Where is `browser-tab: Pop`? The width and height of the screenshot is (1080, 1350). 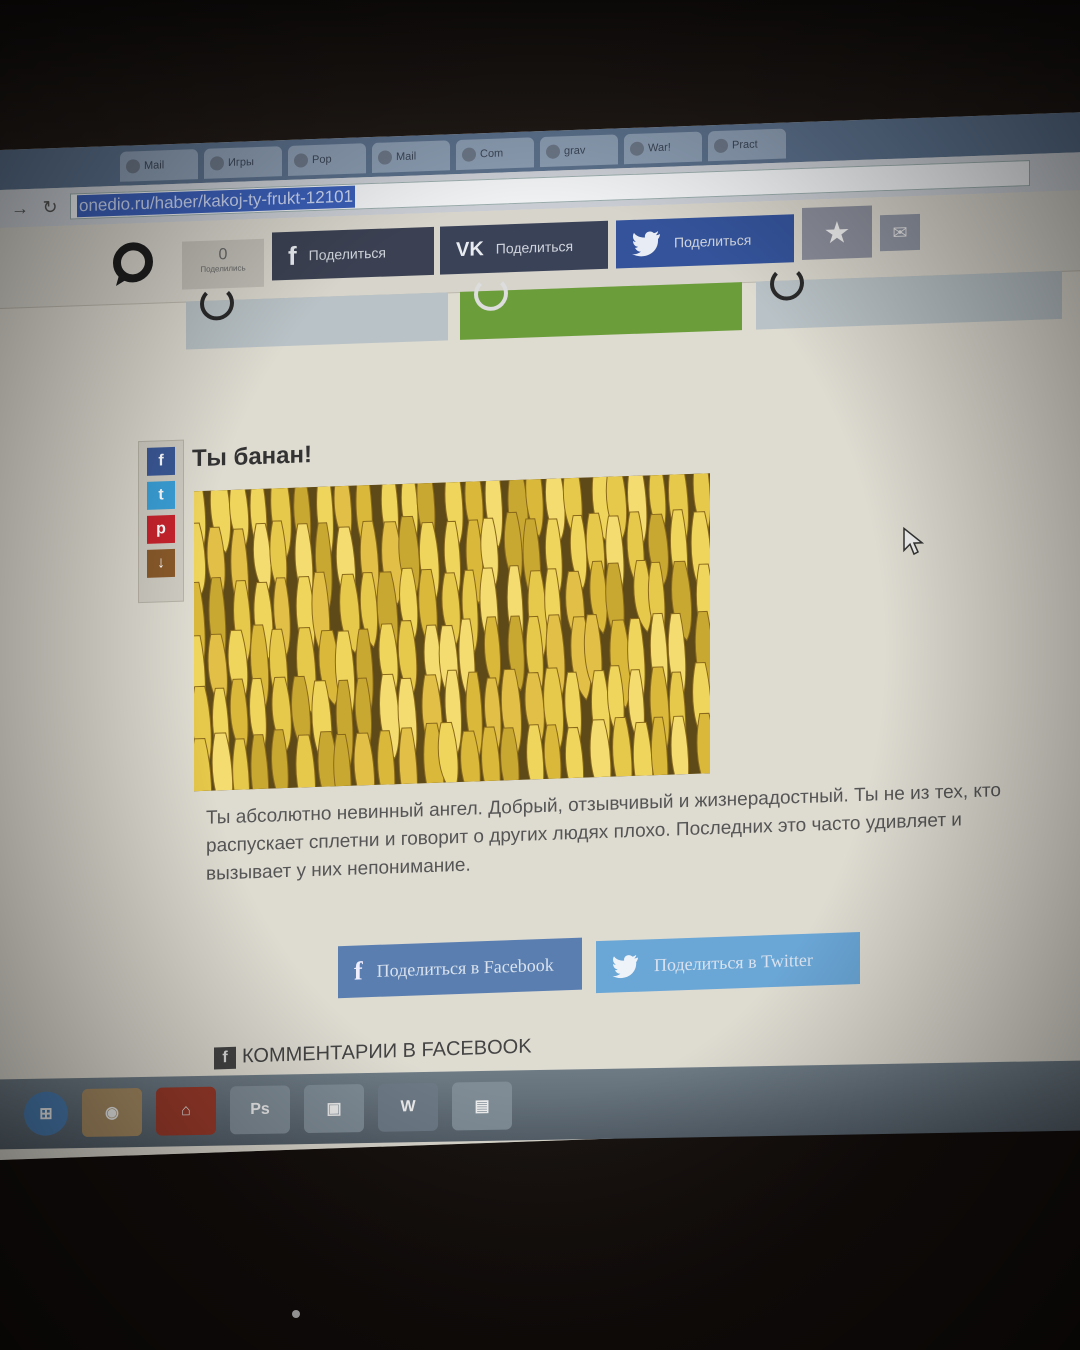 browser-tab: Pop is located at coordinates (327, 159).